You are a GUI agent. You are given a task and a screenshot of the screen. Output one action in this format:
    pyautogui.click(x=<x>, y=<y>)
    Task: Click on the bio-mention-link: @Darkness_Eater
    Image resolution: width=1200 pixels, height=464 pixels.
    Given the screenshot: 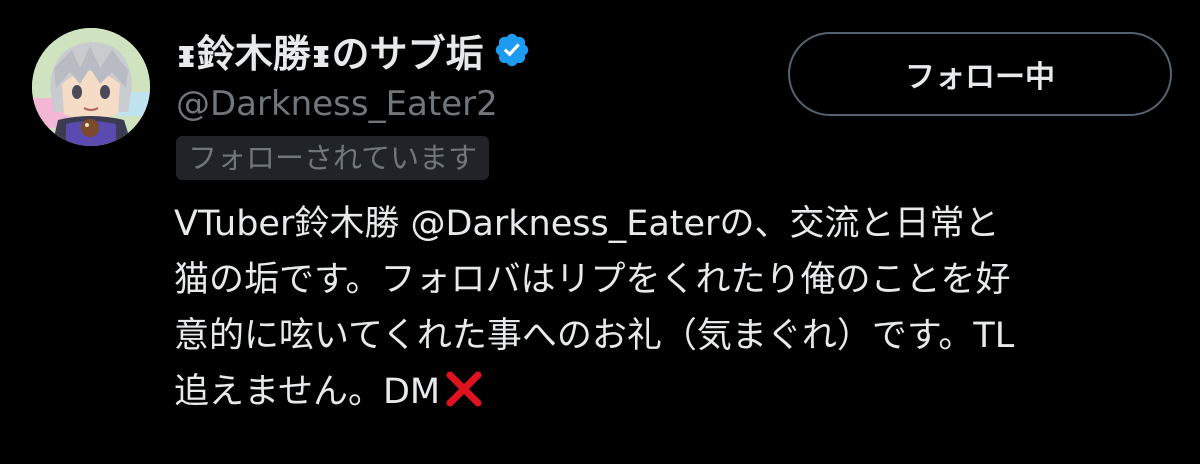 What is the action you would take?
    pyautogui.click(x=564, y=224)
    